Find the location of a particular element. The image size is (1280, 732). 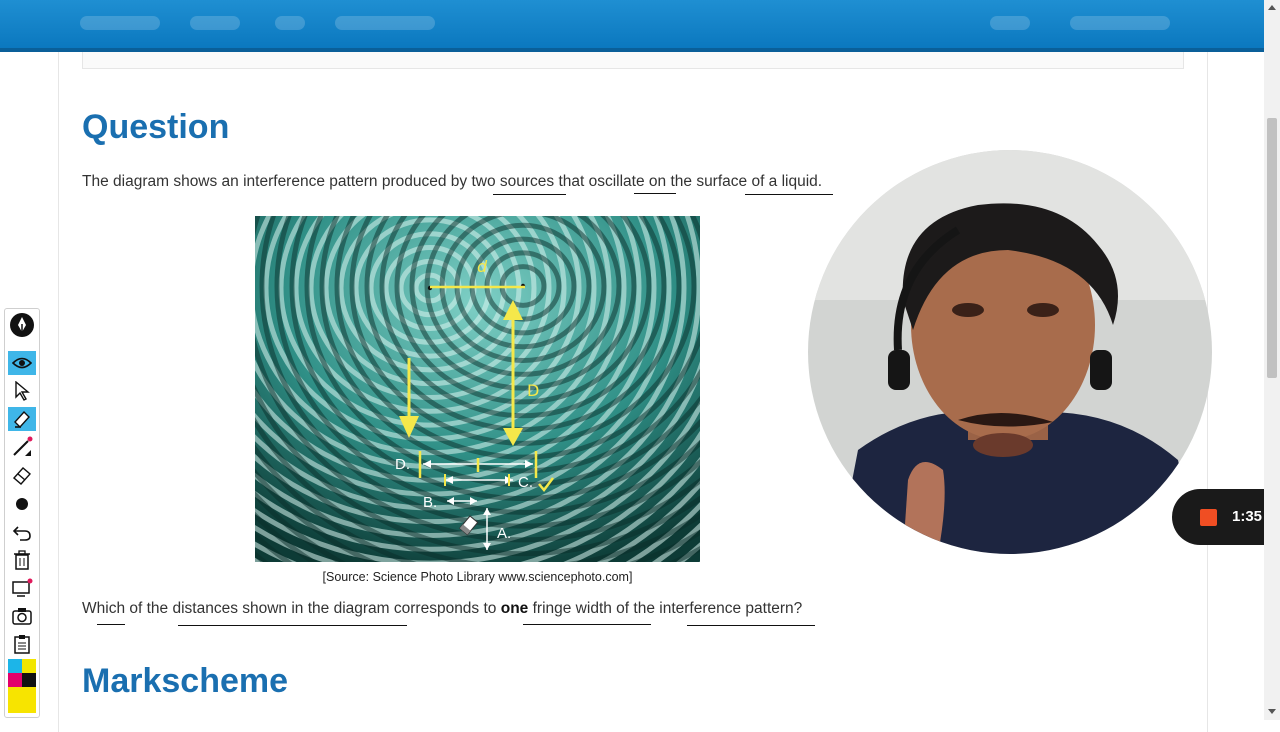

top-nav-bar is located at coordinates (632, 26).